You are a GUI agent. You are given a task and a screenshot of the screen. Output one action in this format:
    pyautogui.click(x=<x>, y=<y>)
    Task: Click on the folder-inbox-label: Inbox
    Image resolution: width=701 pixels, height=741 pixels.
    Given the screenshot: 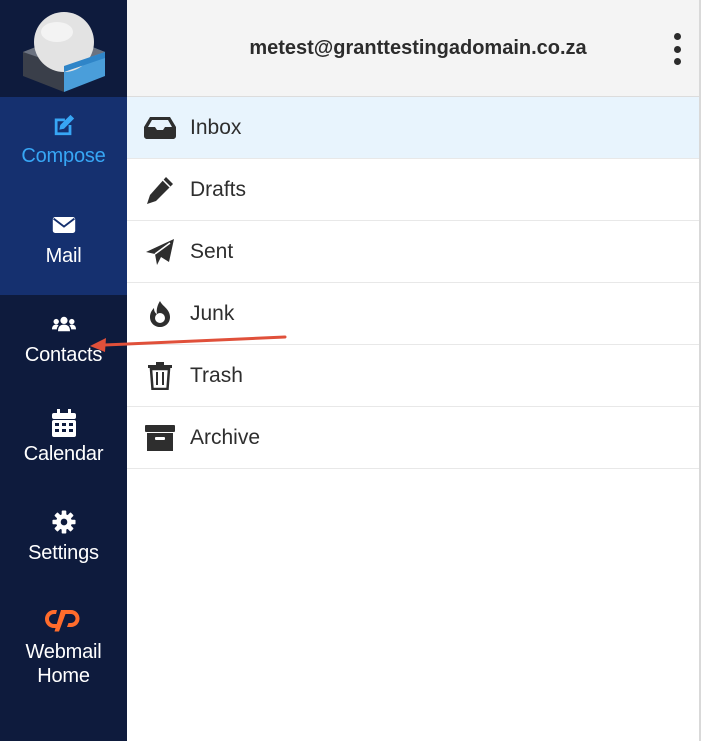 What is the action you would take?
    pyautogui.click(x=216, y=127)
    